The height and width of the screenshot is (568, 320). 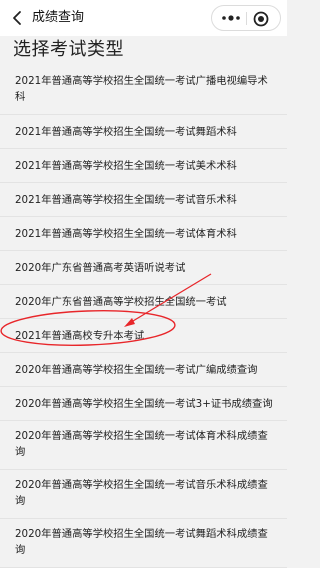 I want to click on list-item: 2020年普通高等学校招生全国统一考试体育术科成绩查询, so click(x=143, y=445).